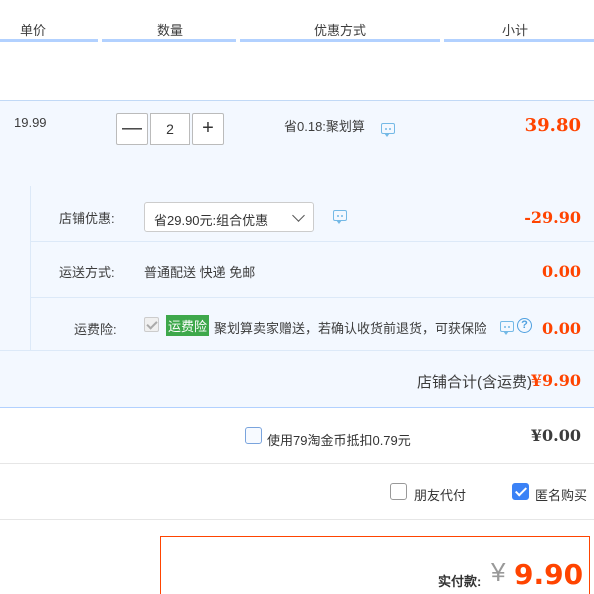 This screenshot has width=594, height=594. I want to click on payment-summary: 实付款: ¥ 9.90, so click(375, 565).